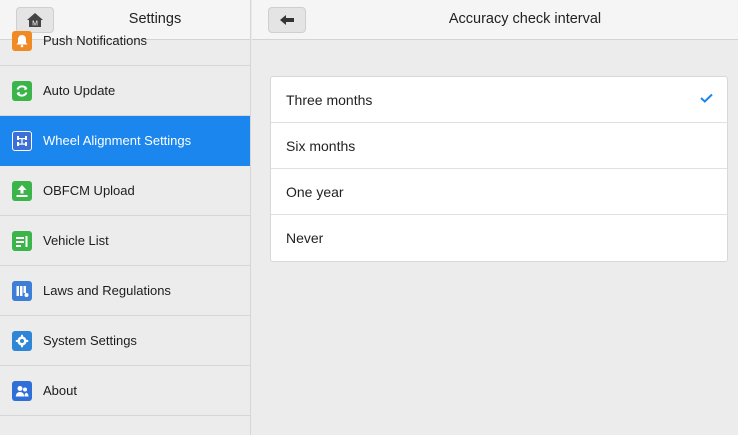 The height and width of the screenshot is (435, 738). I want to click on option-three-months: Three months, so click(499, 100).